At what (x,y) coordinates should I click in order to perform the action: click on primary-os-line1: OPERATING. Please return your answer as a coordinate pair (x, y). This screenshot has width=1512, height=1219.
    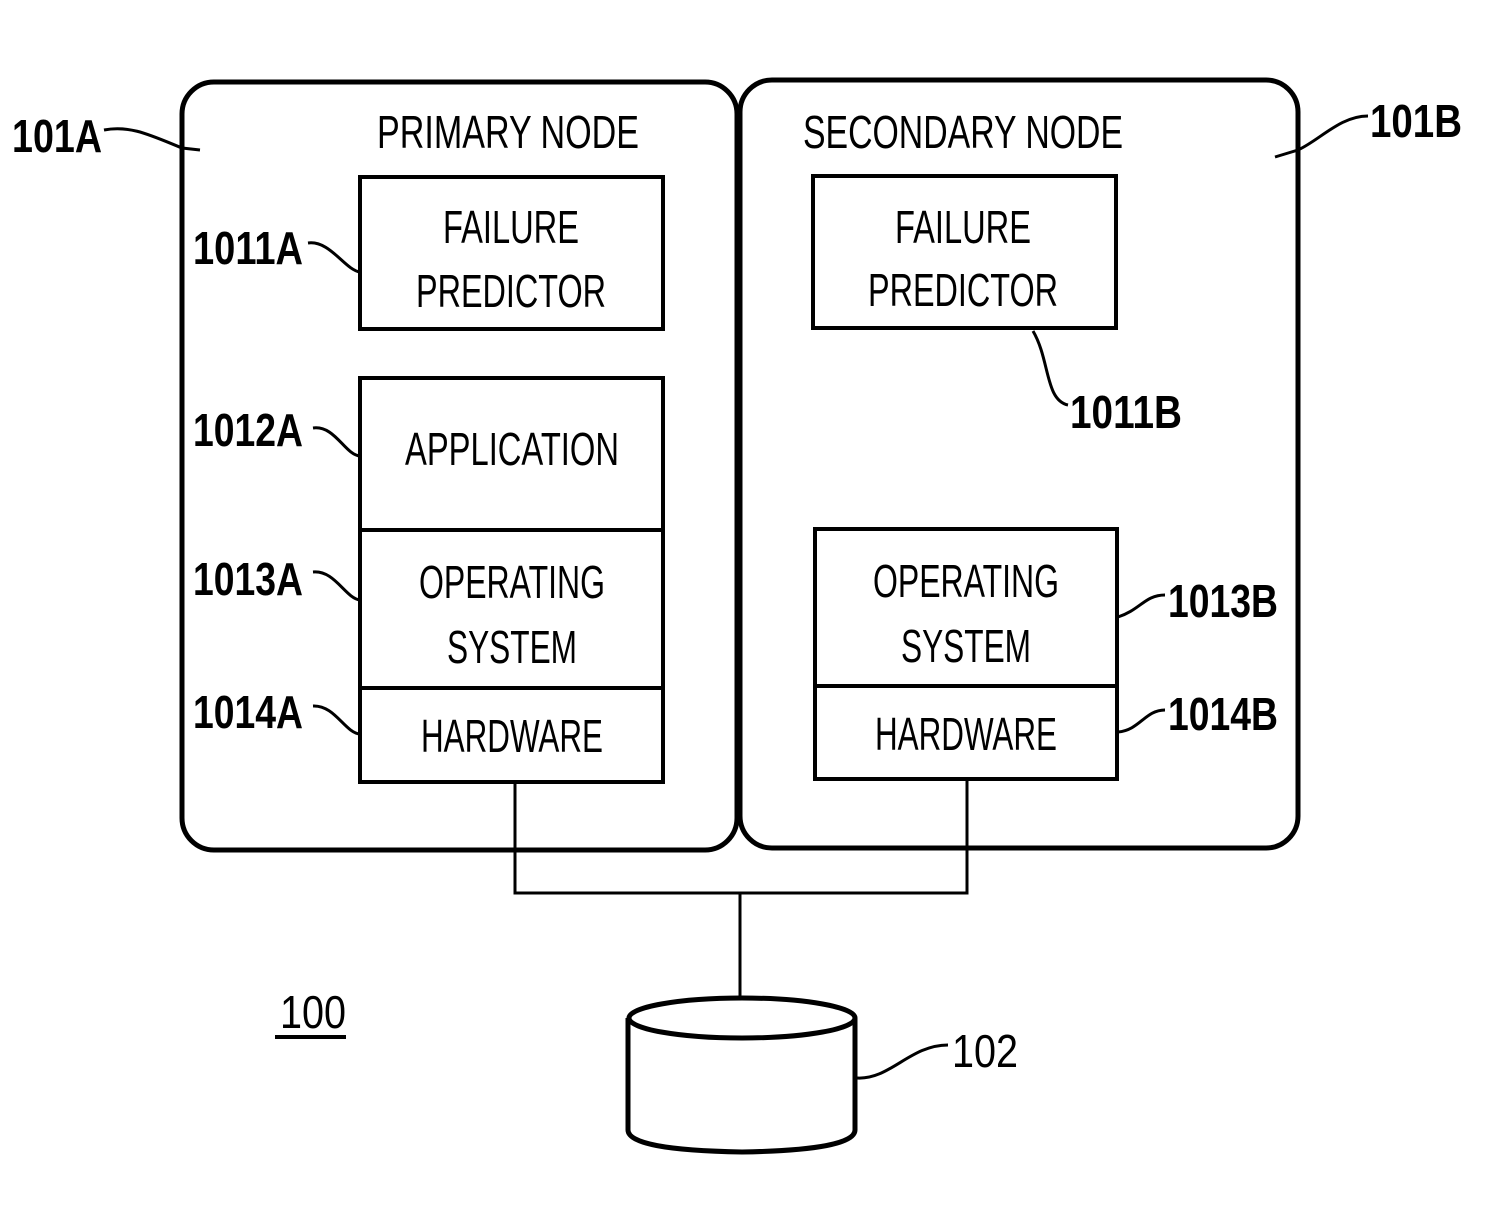
    Looking at the image, I should click on (512, 582).